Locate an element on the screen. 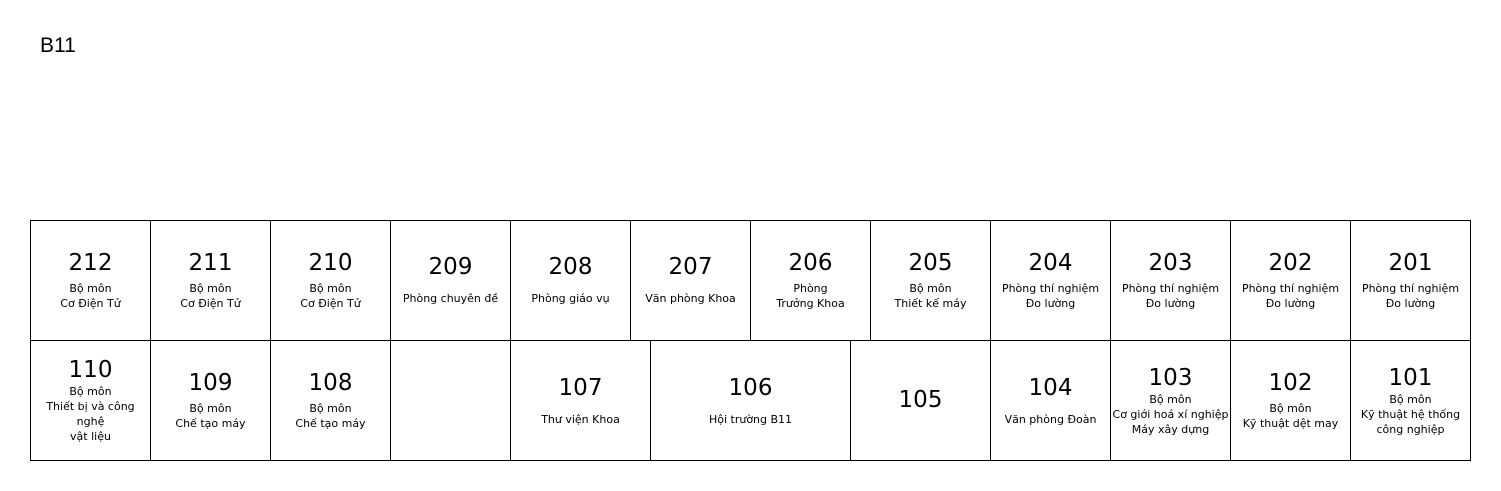 This screenshot has height=491, width=1501. room-101: 101 Bộ môn Kỹ thuật hệ thống công nghiệp is located at coordinates (1410, 400).